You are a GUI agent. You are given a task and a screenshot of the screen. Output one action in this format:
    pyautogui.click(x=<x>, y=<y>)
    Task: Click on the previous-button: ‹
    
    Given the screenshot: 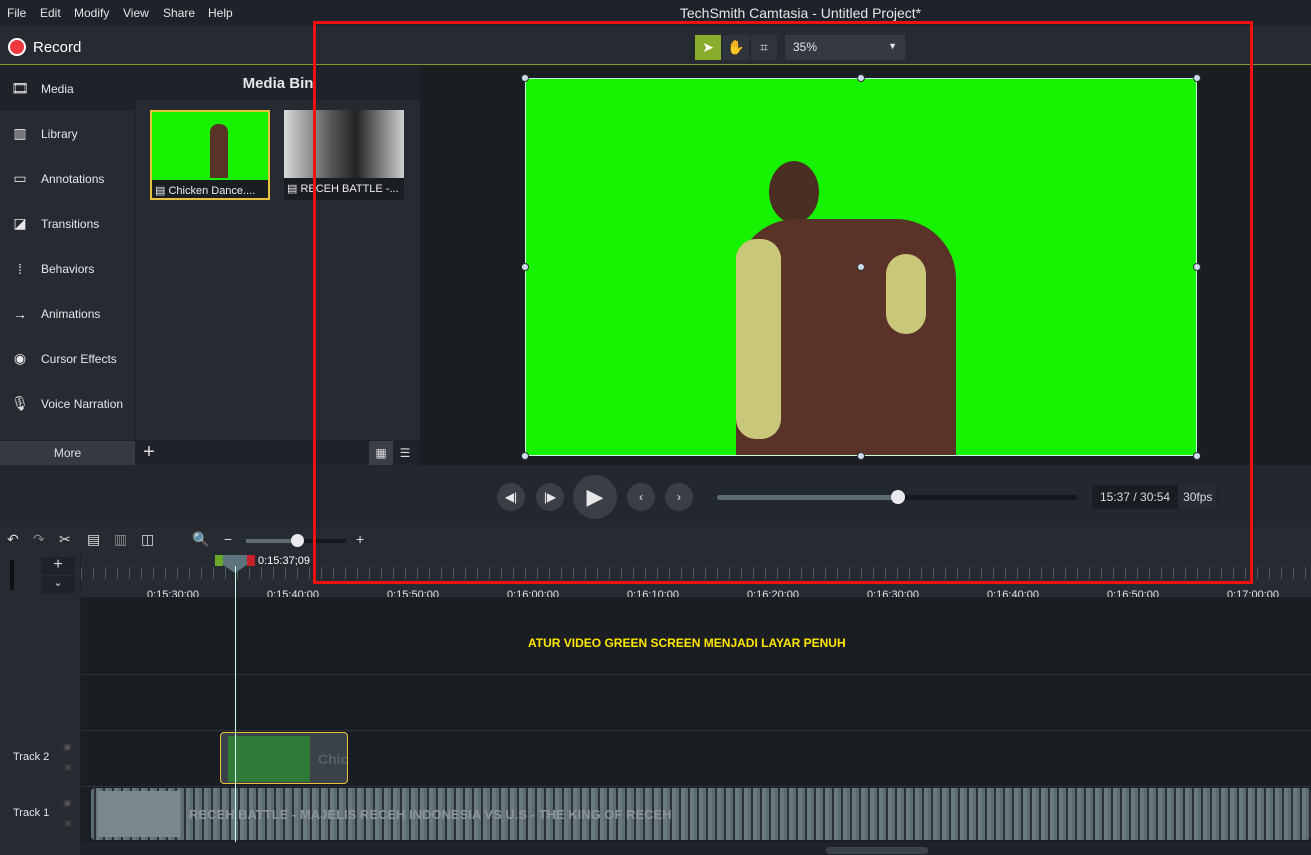 What is the action you would take?
    pyautogui.click(x=641, y=497)
    